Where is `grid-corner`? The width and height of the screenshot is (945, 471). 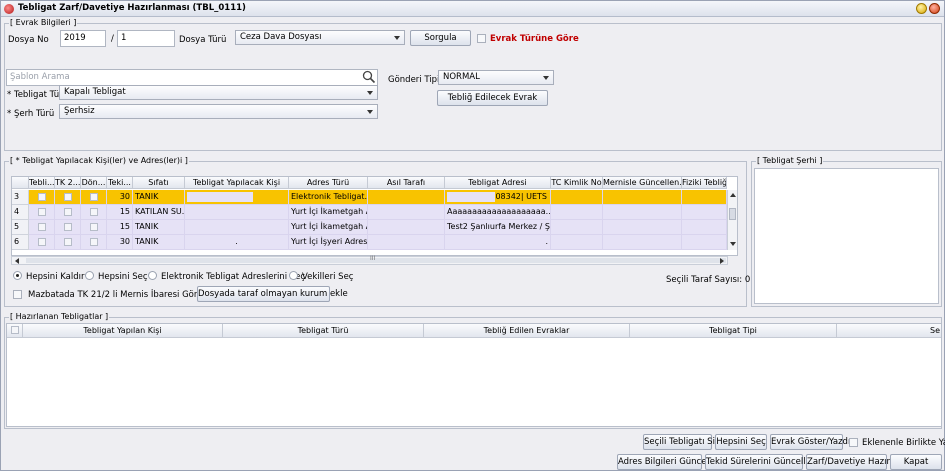
grid-corner is located at coordinates (15, 331).